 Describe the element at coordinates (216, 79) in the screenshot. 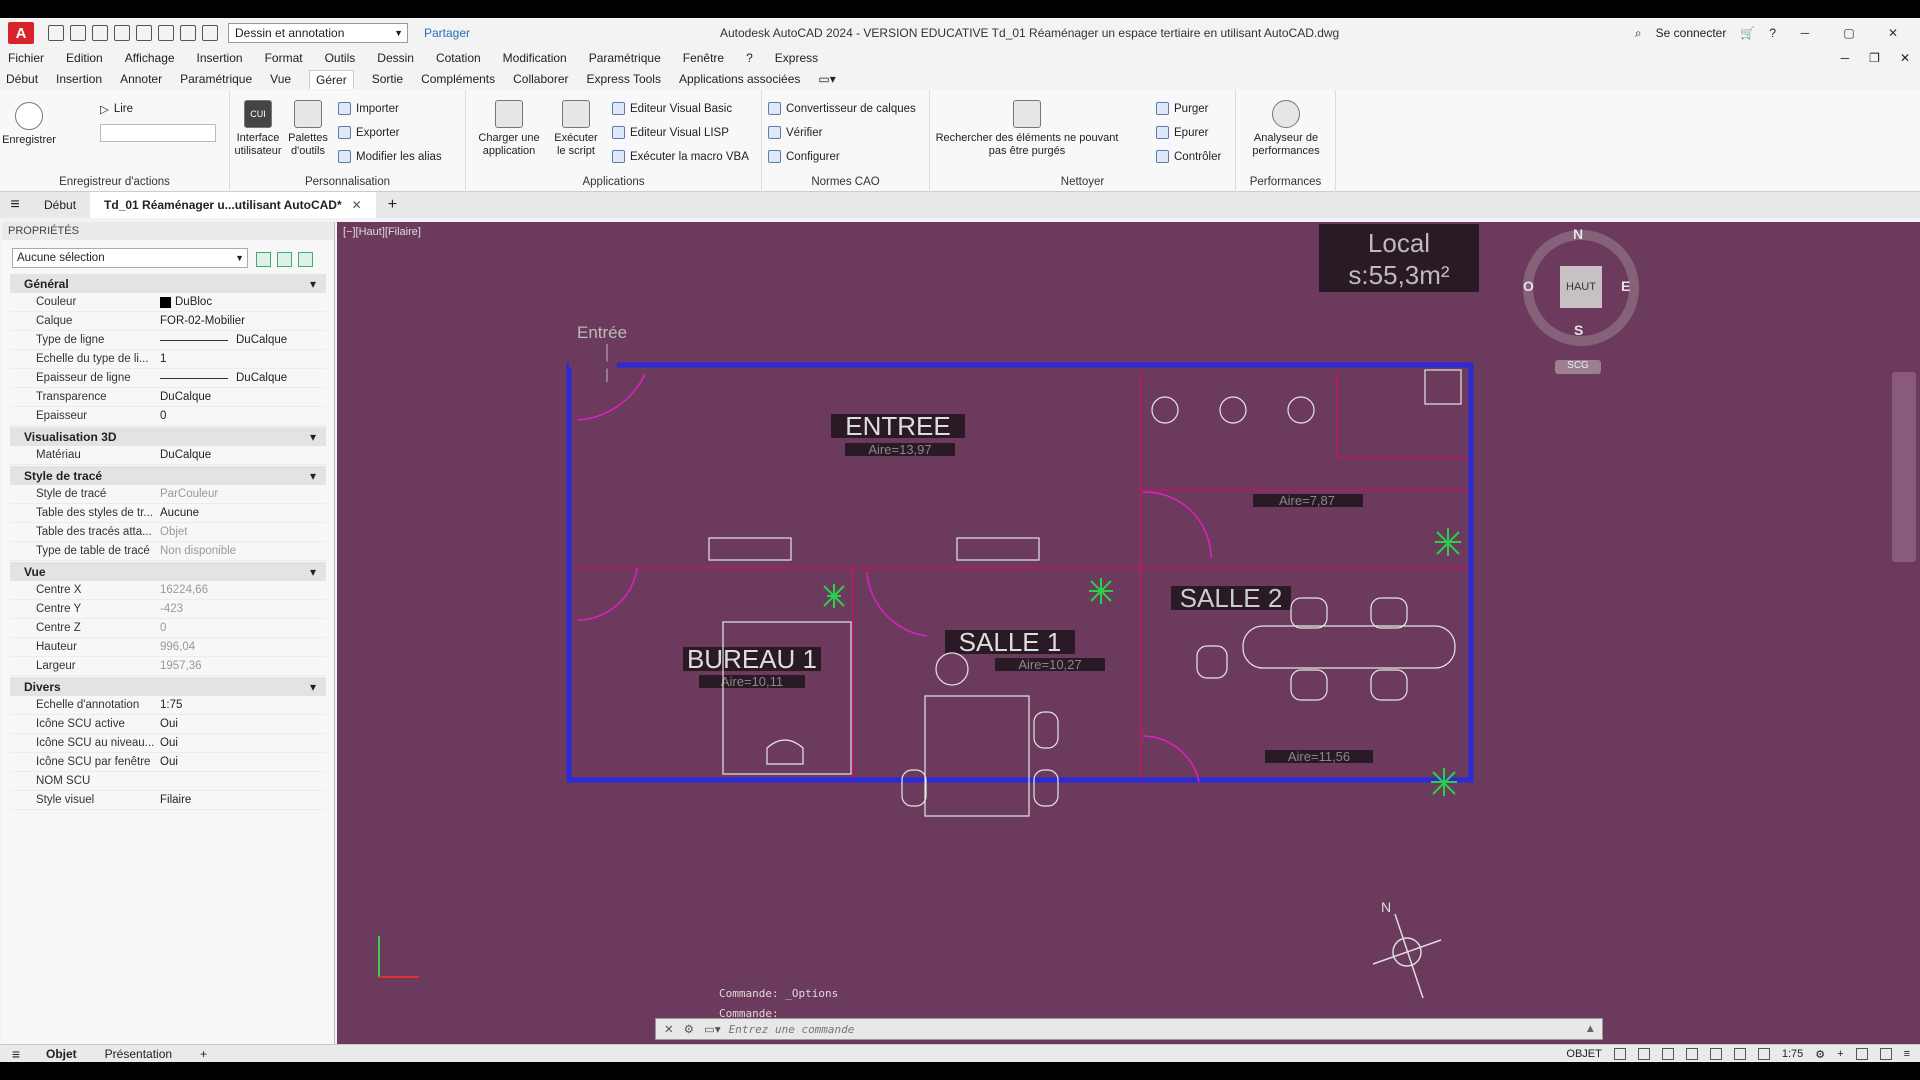

I see `ribbon-tab: Paramétrique` at that location.